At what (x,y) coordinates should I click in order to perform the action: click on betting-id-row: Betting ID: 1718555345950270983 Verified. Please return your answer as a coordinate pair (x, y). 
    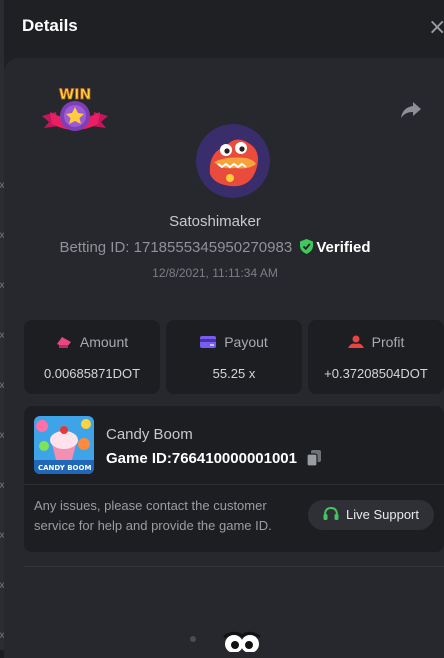
    Looking at the image, I should click on (215, 247).